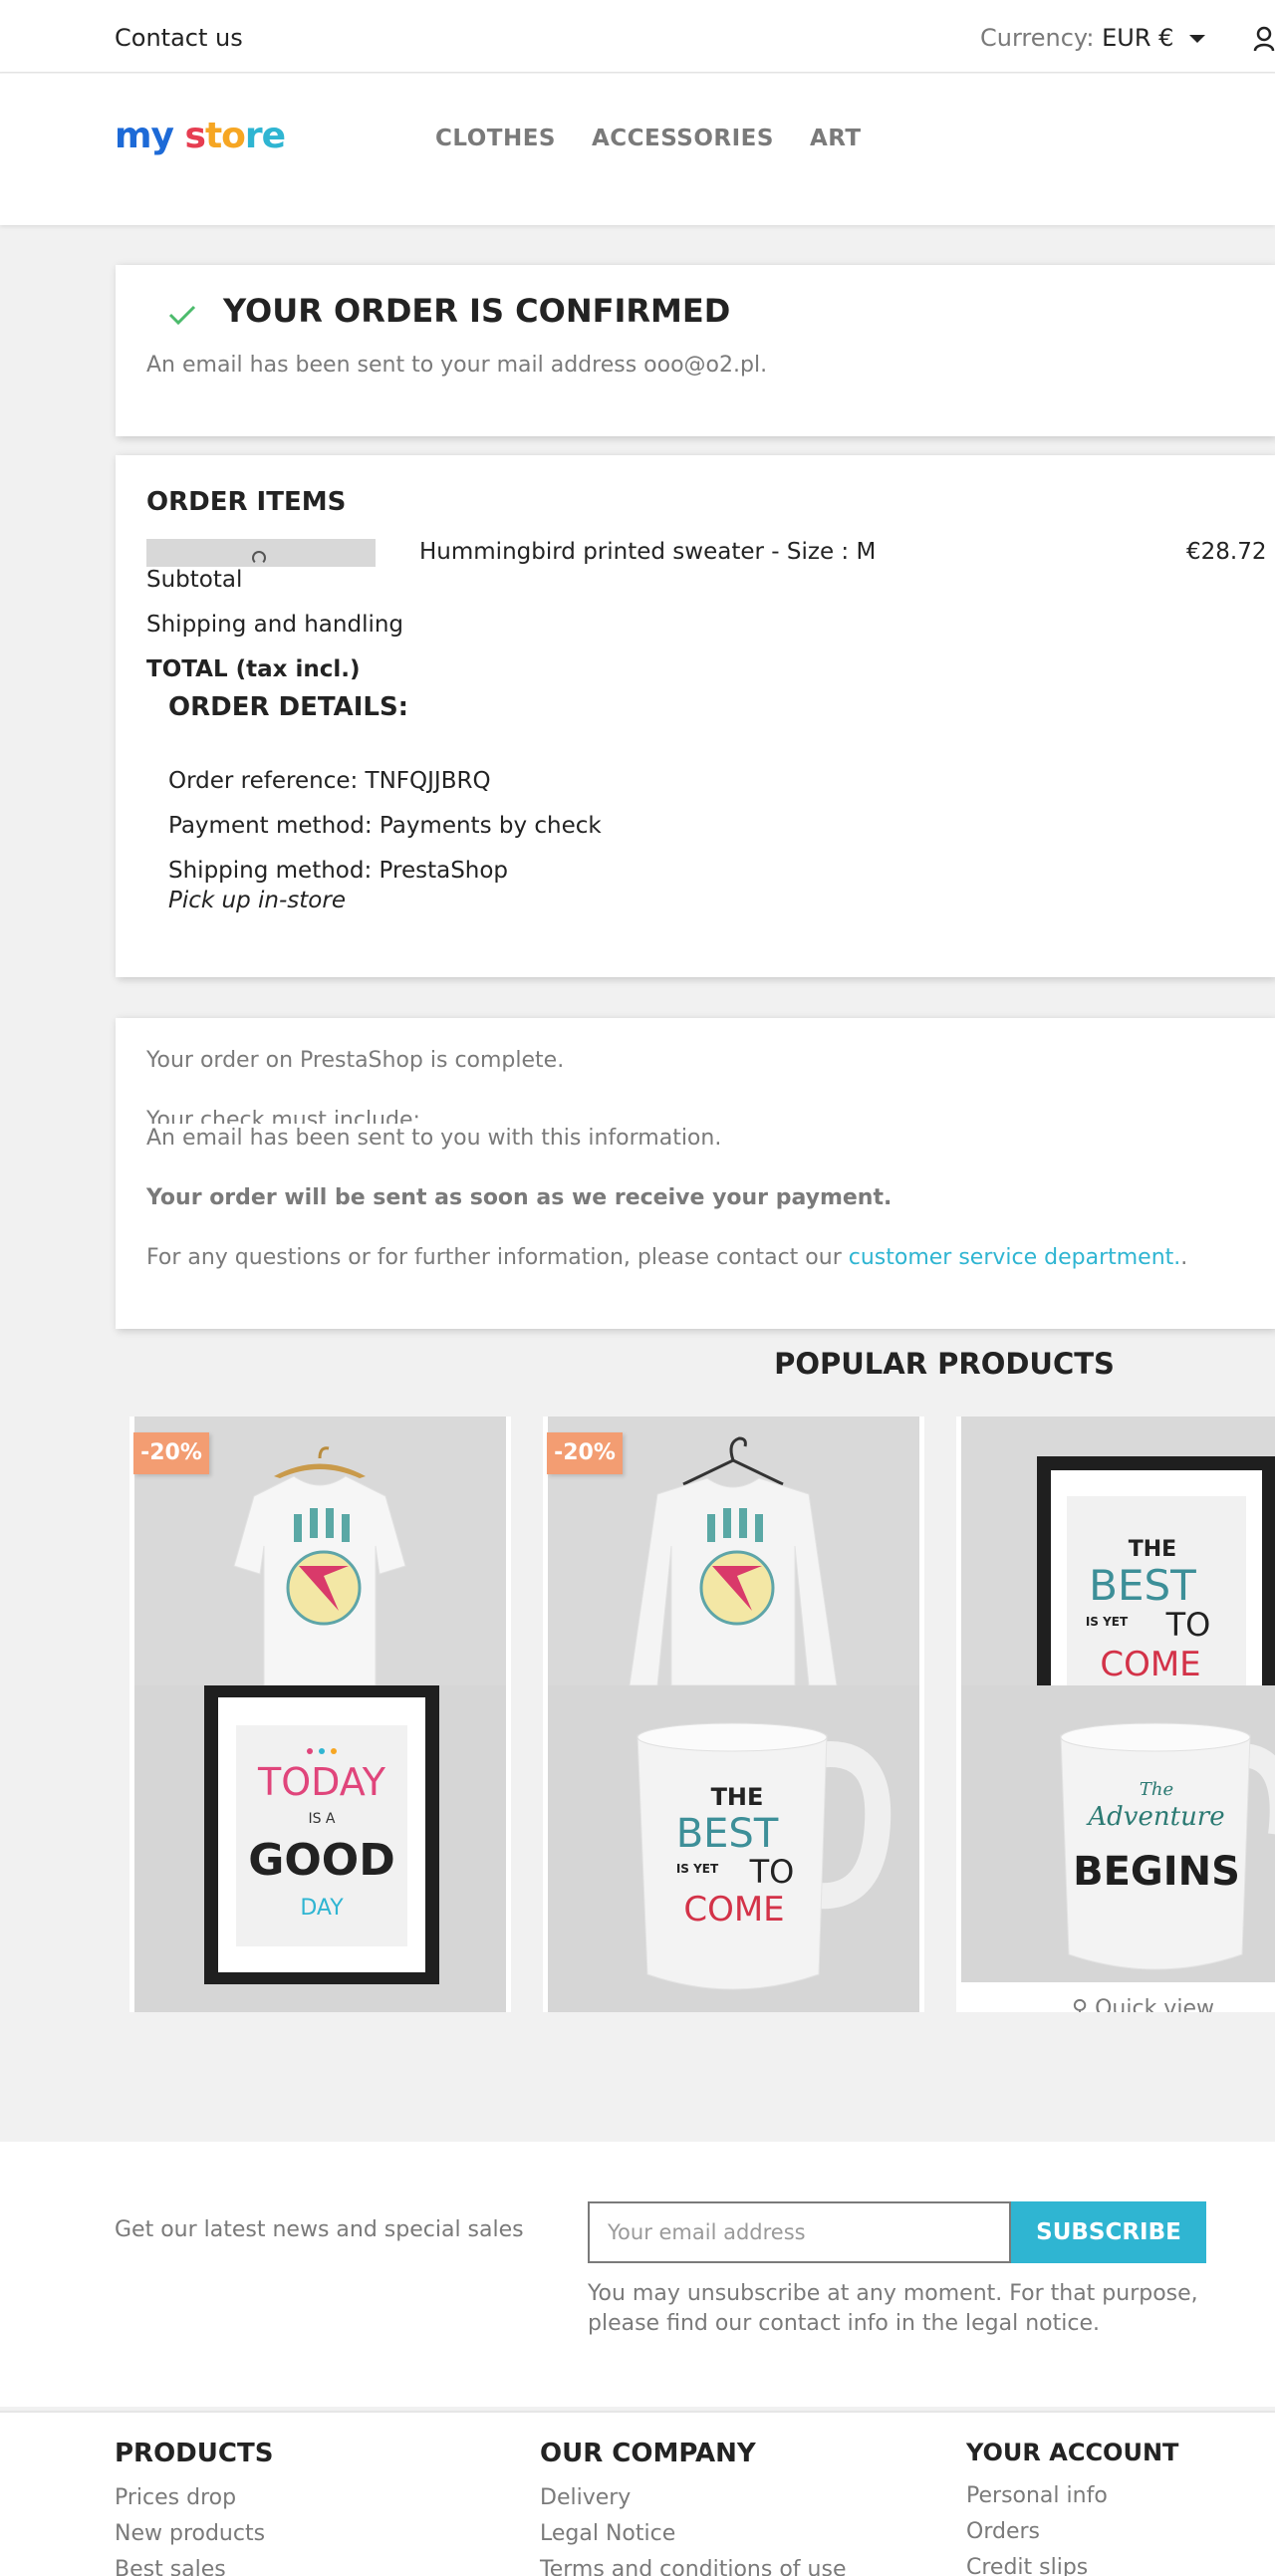  I want to click on quick-view-label: Quick view, so click(1154, 2004).